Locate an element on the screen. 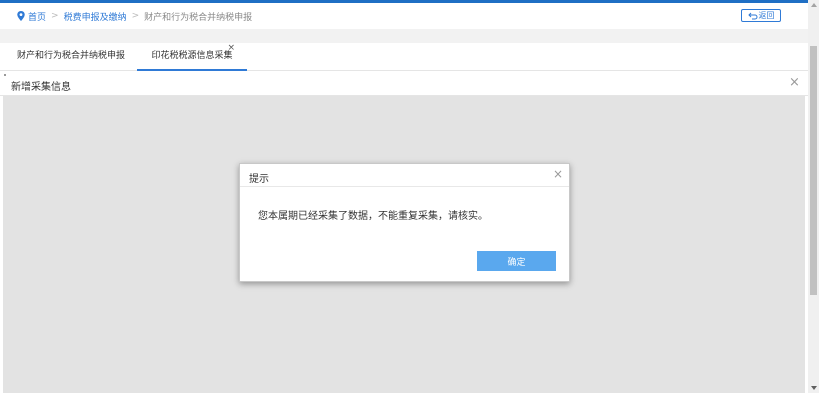  tab-stamp-tax-collection: 印花税税源信息采集 × is located at coordinates (192, 57).